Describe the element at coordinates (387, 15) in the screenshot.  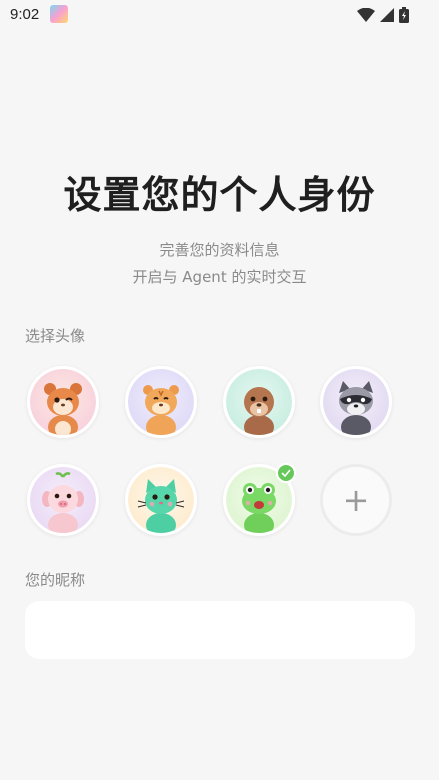
I see `signal-icon` at that location.